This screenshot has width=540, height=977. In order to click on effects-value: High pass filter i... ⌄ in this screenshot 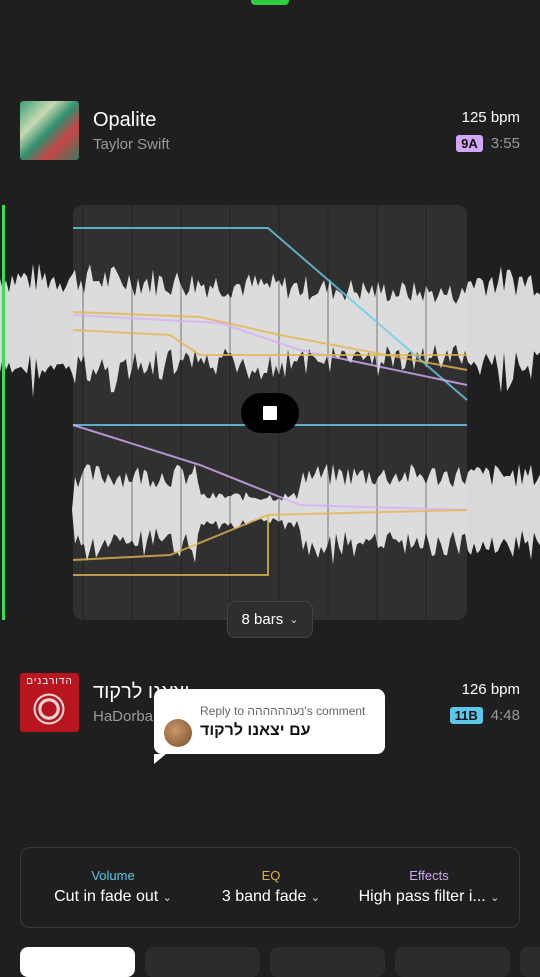, I will do `click(429, 897)`.